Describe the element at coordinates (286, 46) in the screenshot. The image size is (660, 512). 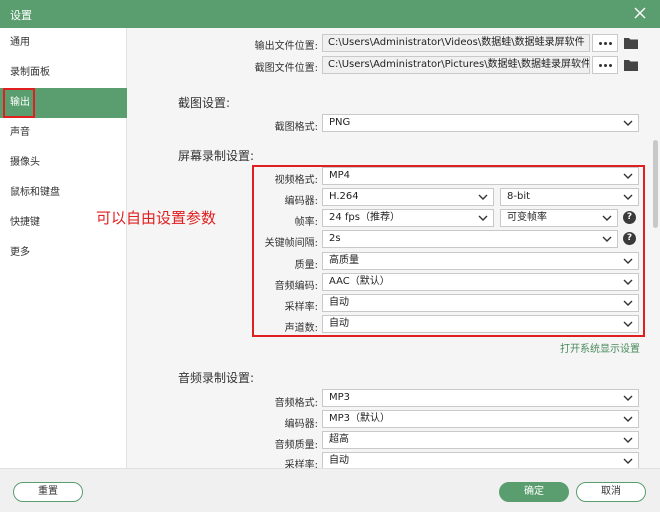
I see `video-path-label: 输出文件位置:` at that location.